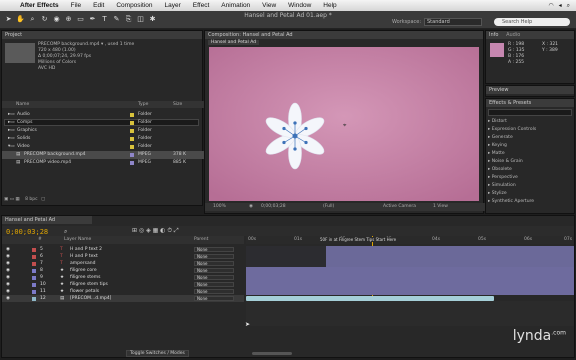 This screenshot has width=576, height=360. I want to click on menu-effect: Effect, so click(201, 5).